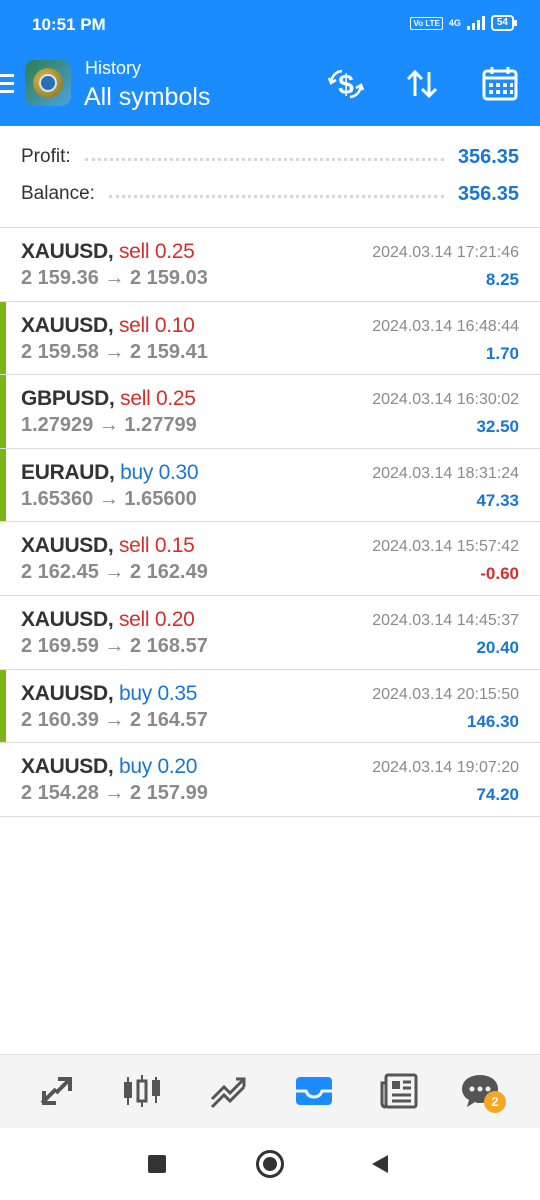  Describe the element at coordinates (108, 546) in the screenshot. I see `deal-symbol: XAUUSD, sell 0.15` at that location.